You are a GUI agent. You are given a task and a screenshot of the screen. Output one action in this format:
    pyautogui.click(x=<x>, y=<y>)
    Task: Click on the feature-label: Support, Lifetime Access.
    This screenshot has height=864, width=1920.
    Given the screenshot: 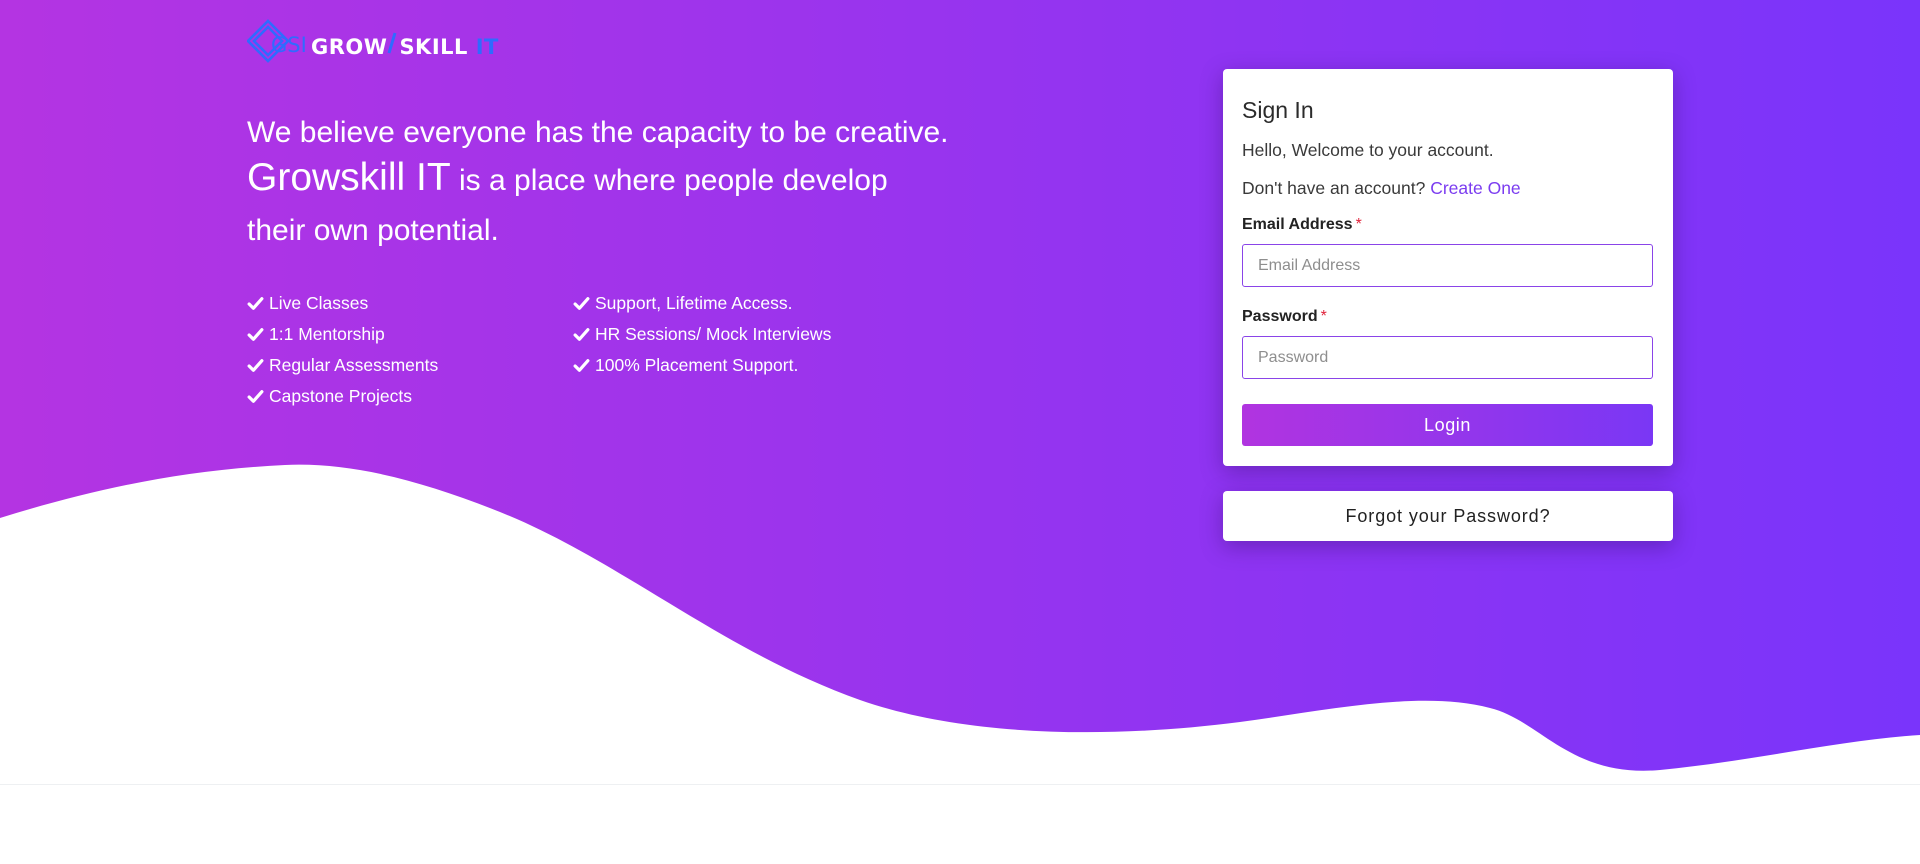 What is the action you would take?
    pyautogui.click(x=694, y=303)
    